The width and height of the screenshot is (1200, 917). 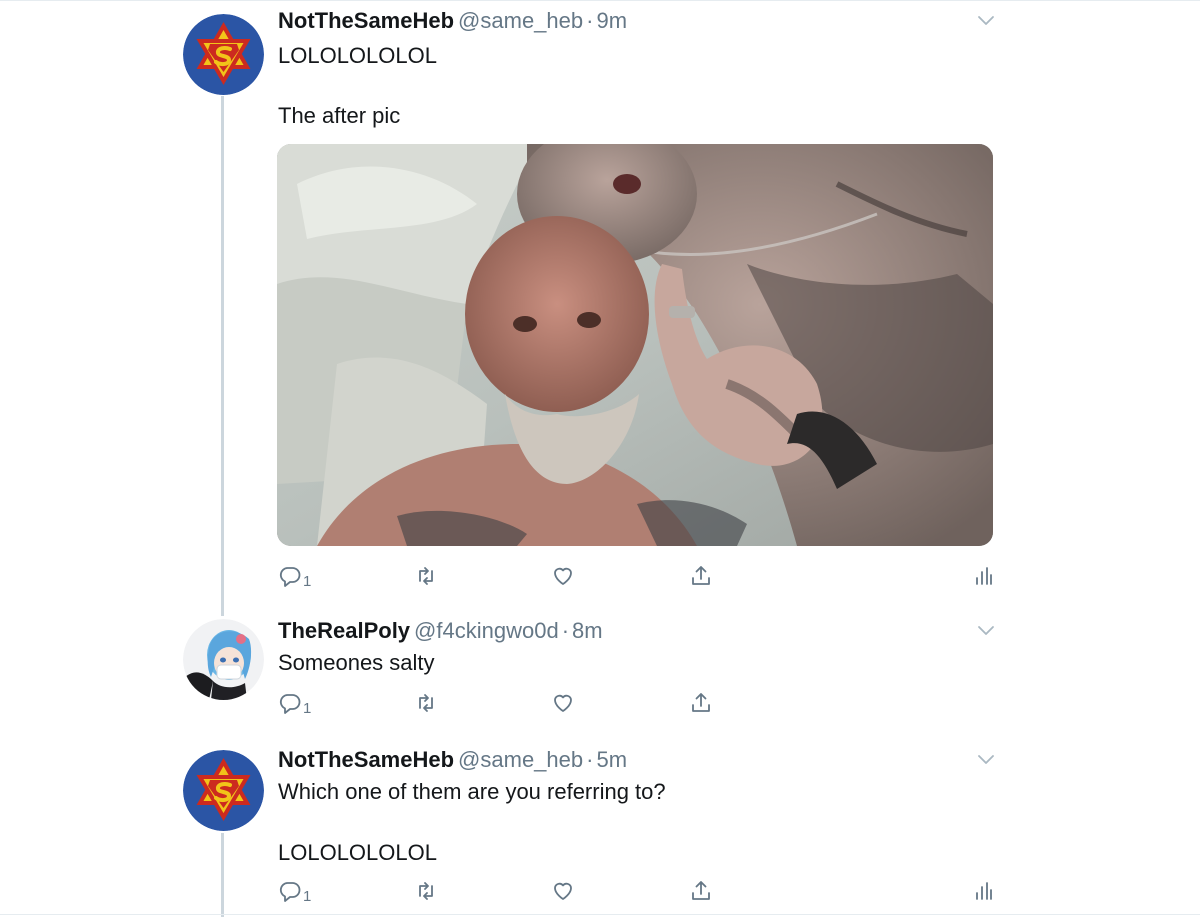 I want to click on tweet-text: Someones salty, so click(x=356, y=662).